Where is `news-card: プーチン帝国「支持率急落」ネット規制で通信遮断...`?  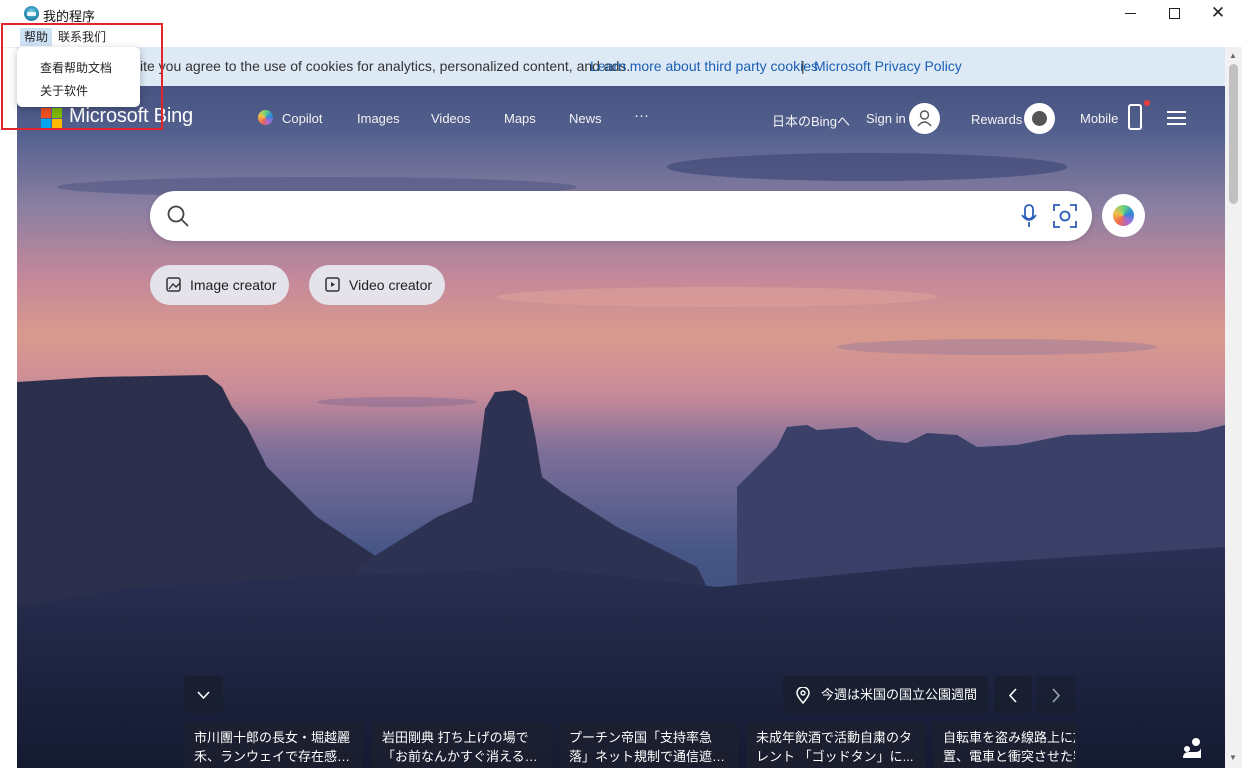 news-card: プーチン帝国「支持率急落」ネット規制で通信遮断... is located at coordinates (648, 745).